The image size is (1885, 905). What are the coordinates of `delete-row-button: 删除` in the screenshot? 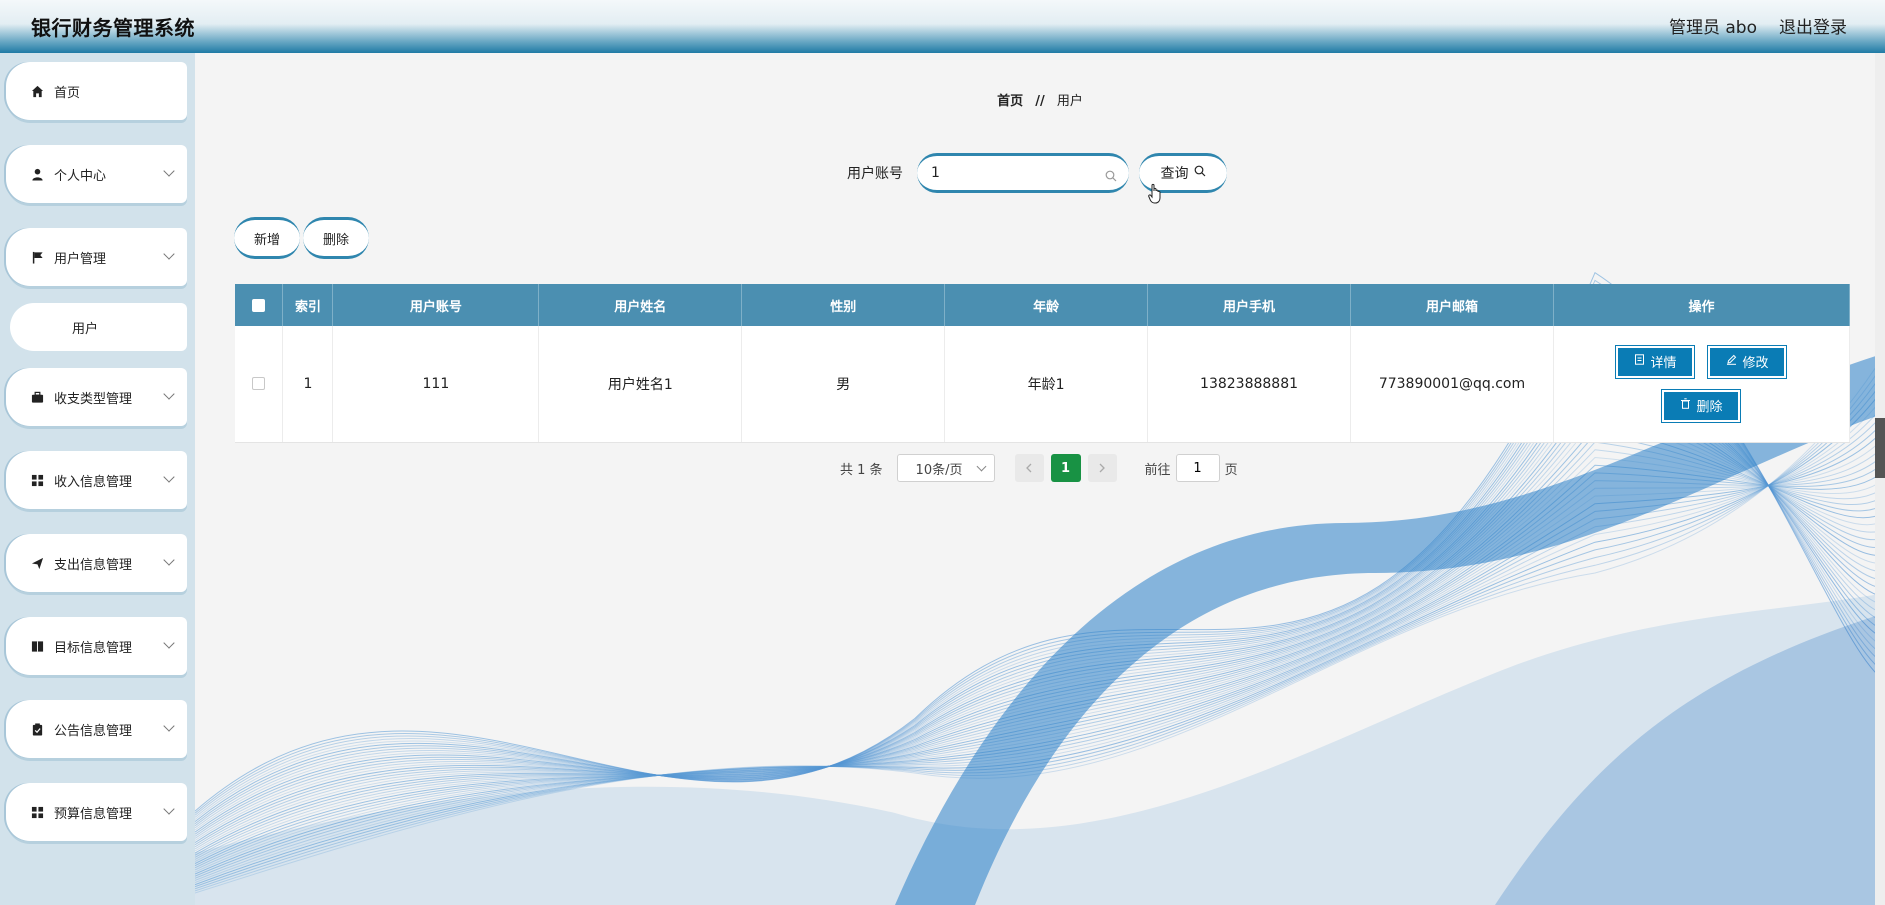 It's located at (1701, 405).